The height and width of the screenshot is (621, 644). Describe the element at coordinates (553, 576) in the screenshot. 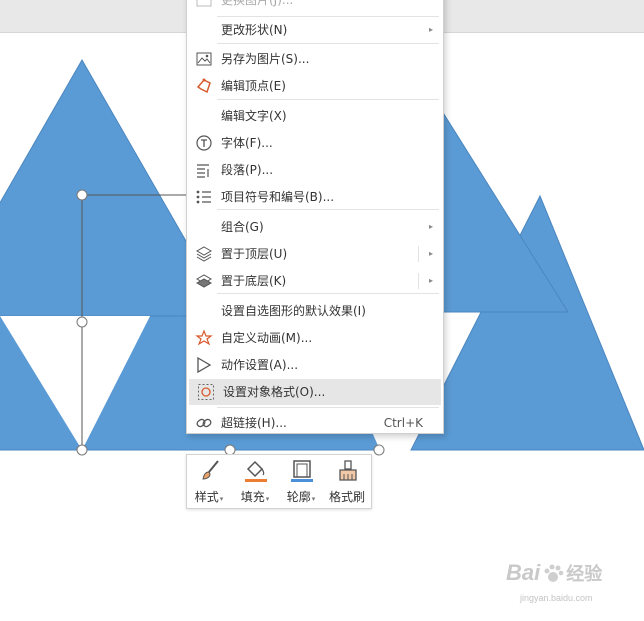

I see `paw-logo-icon` at that location.